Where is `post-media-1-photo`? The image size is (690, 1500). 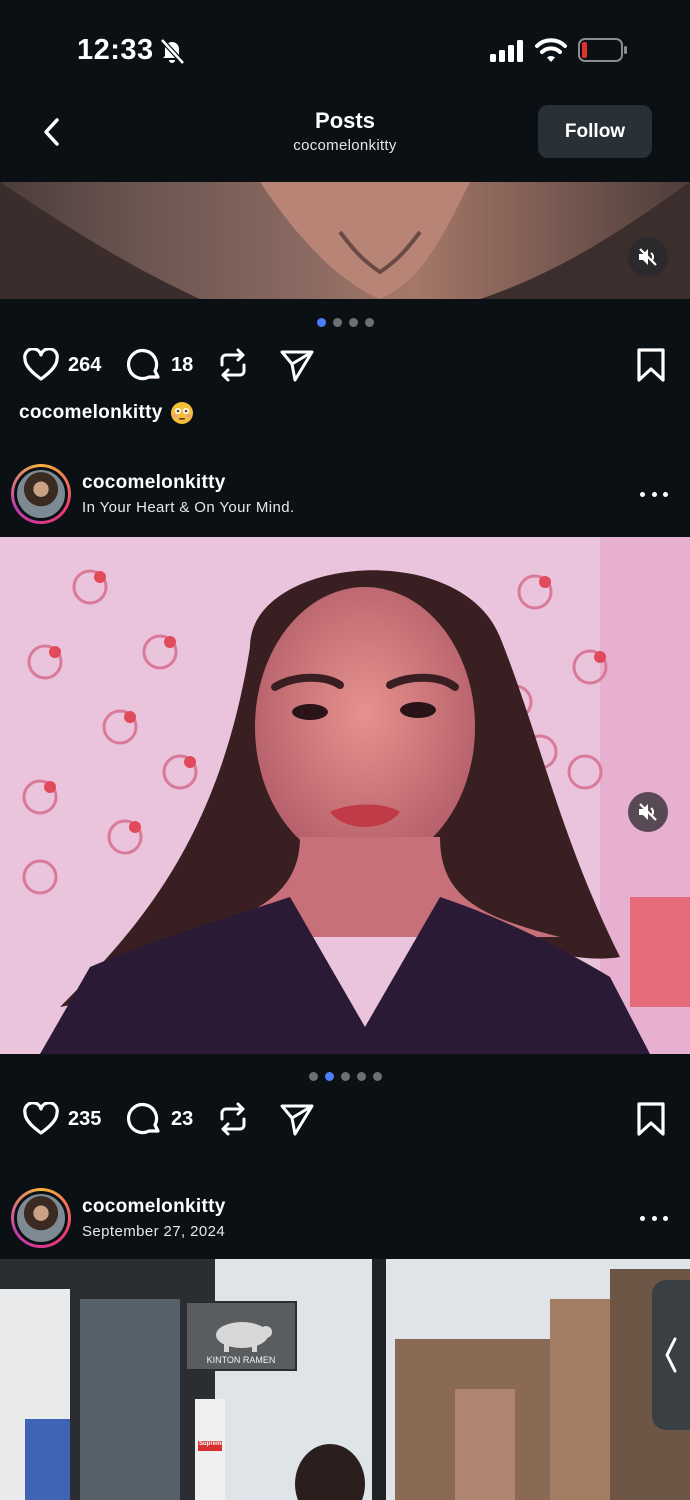
post-media-1-photo is located at coordinates (345, 240).